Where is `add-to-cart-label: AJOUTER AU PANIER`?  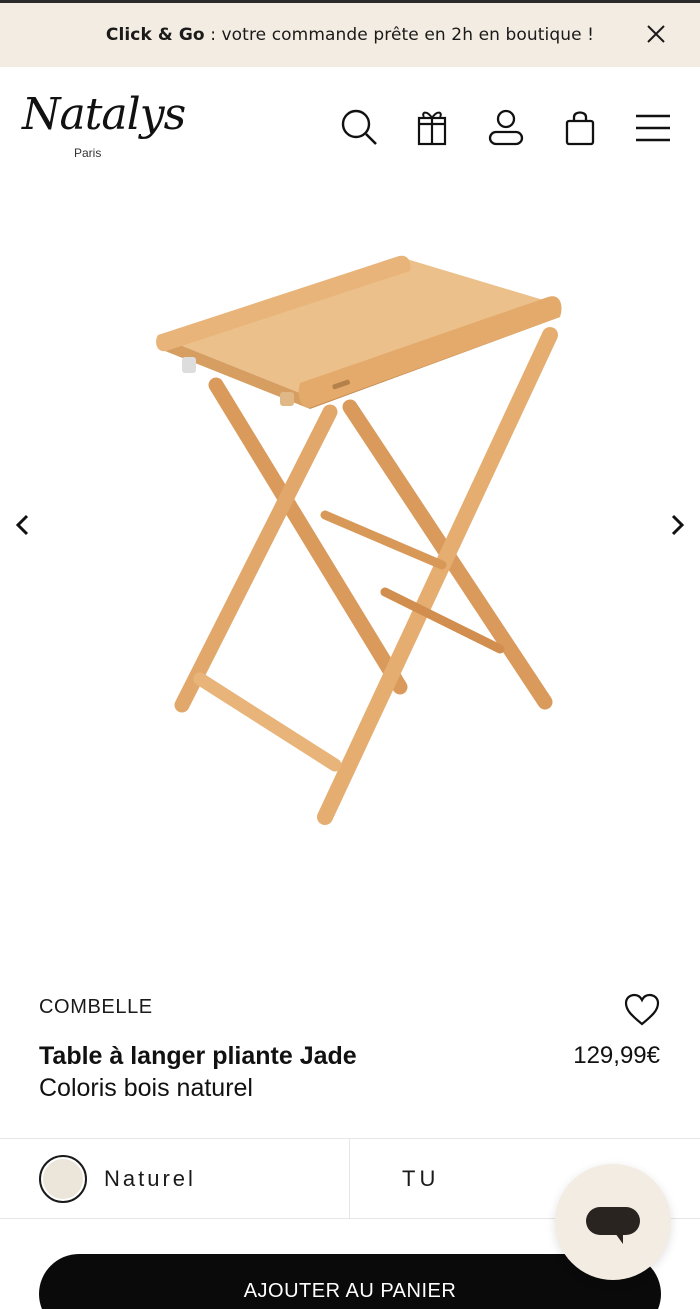 add-to-cart-label: AJOUTER AU PANIER is located at coordinates (350, 1291).